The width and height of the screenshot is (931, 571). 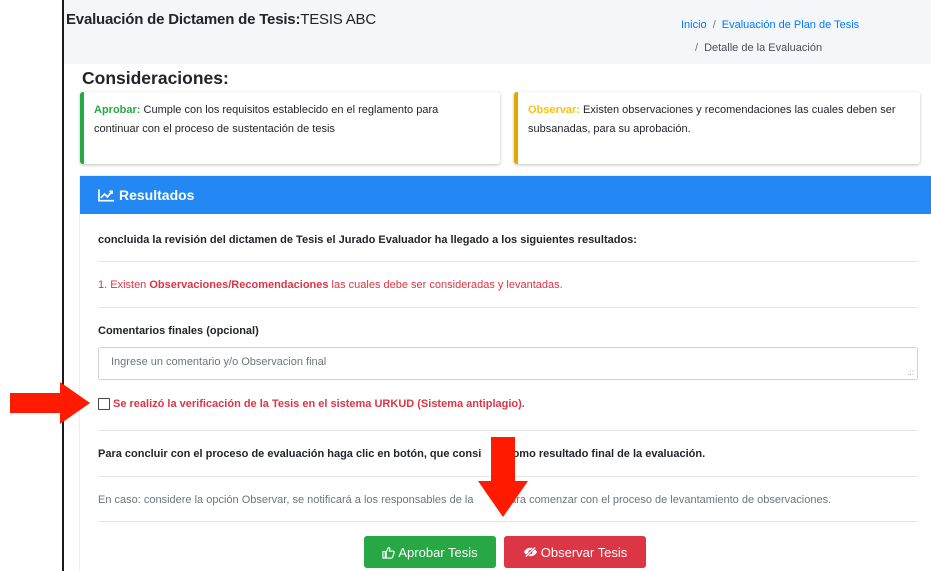 I want to click on thumbs-up-icon, so click(x=389, y=552).